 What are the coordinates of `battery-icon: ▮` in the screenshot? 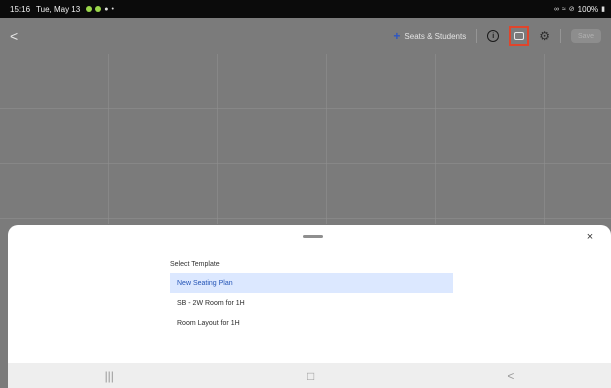 It's located at (603, 9).